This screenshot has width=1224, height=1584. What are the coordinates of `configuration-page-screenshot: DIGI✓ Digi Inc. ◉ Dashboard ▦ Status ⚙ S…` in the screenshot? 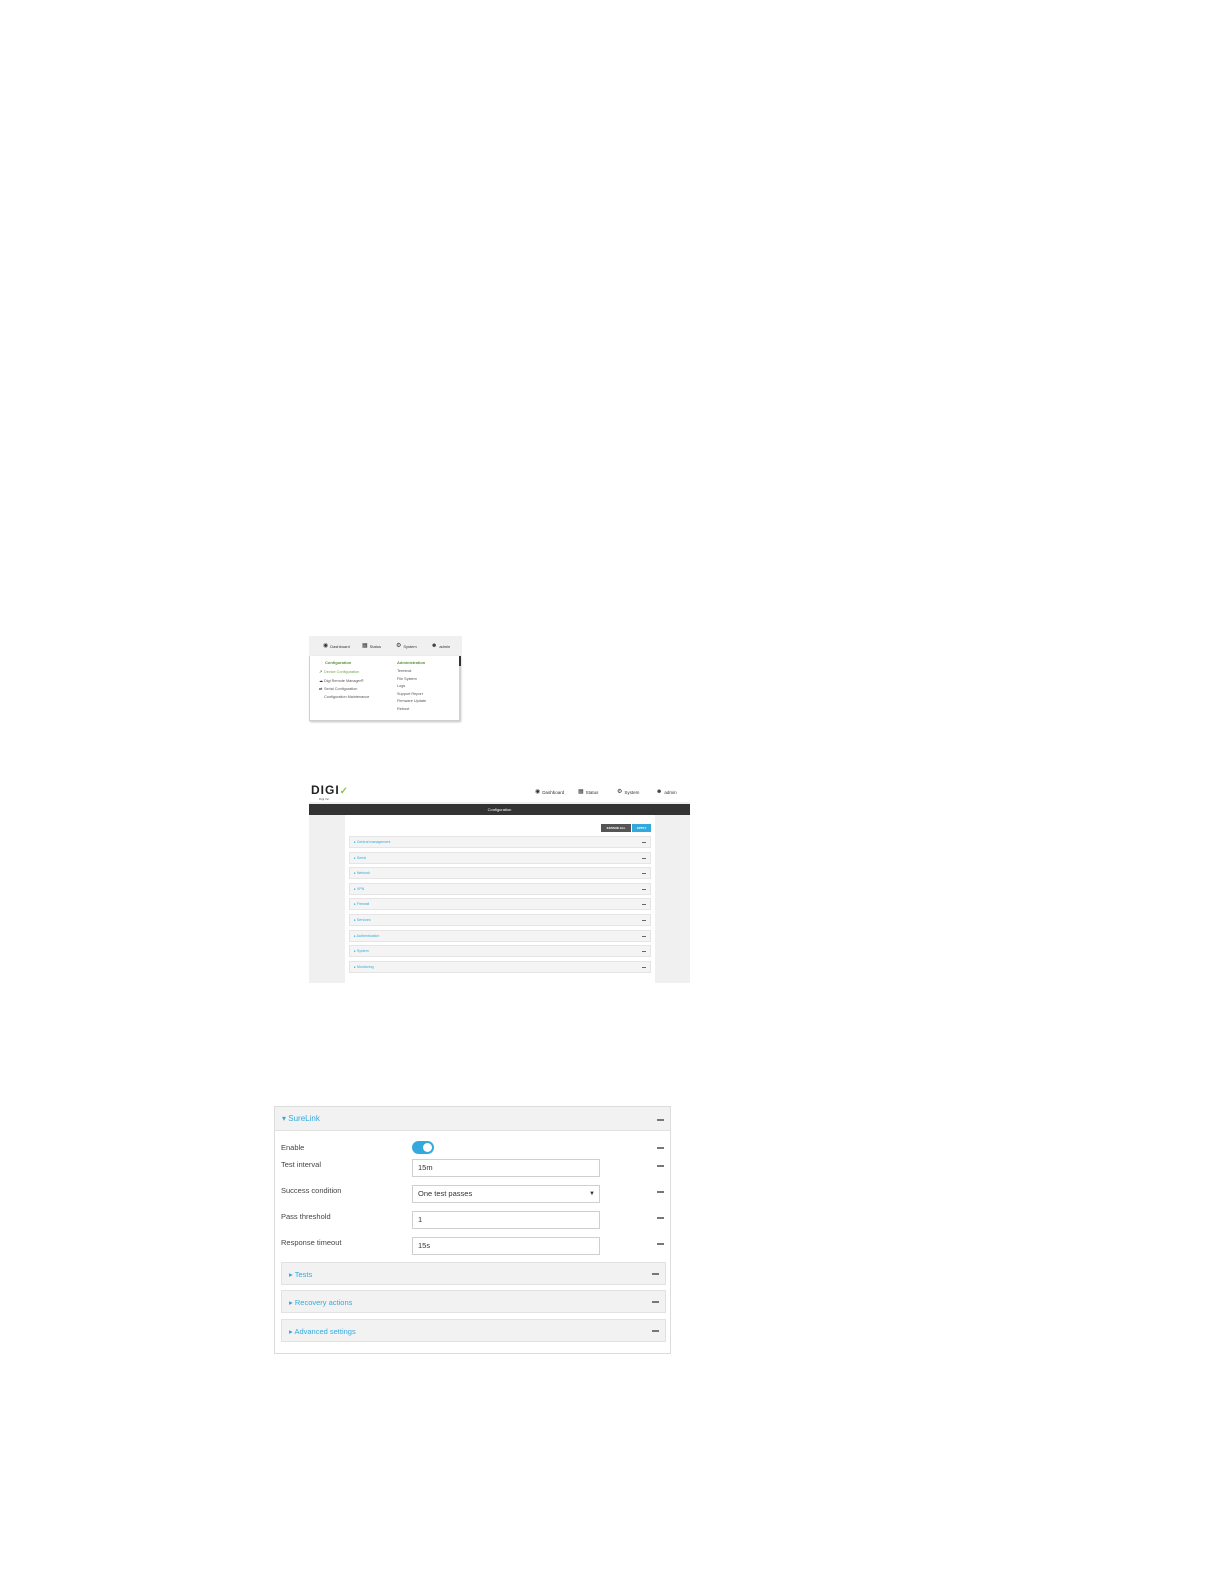 It's located at (499, 882).